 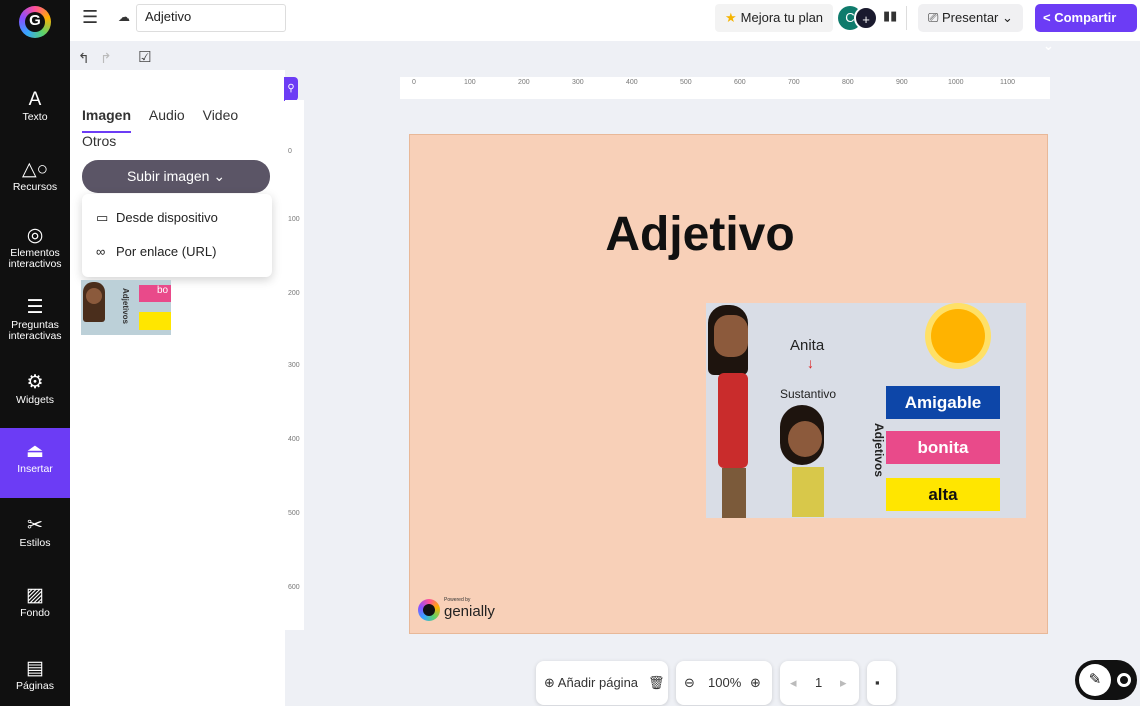 I want to click on present-button: ⎚ Presentar ⌄, so click(x=970, y=18).